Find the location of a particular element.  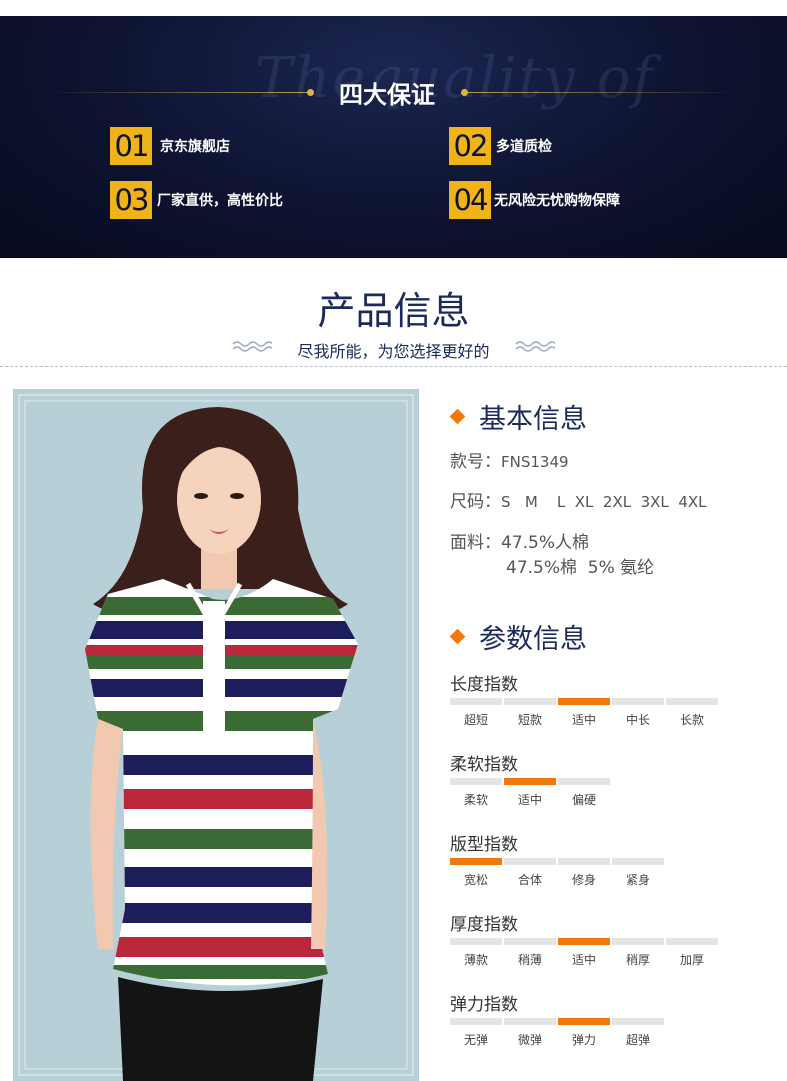

size-row: 尺码：S M L XL 2XL 3XL 4XL is located at coordinates (578, 502).